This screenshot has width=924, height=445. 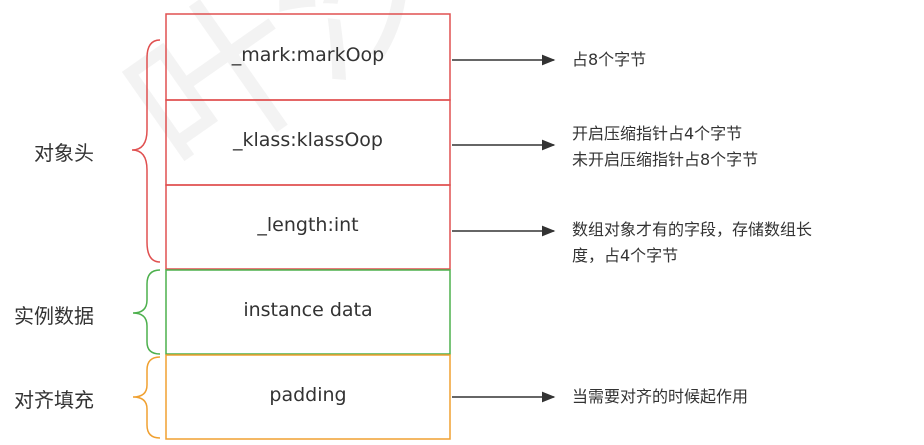 I want to click on klass-field-label: _klass:klassOop, so click(x=308, y=140).